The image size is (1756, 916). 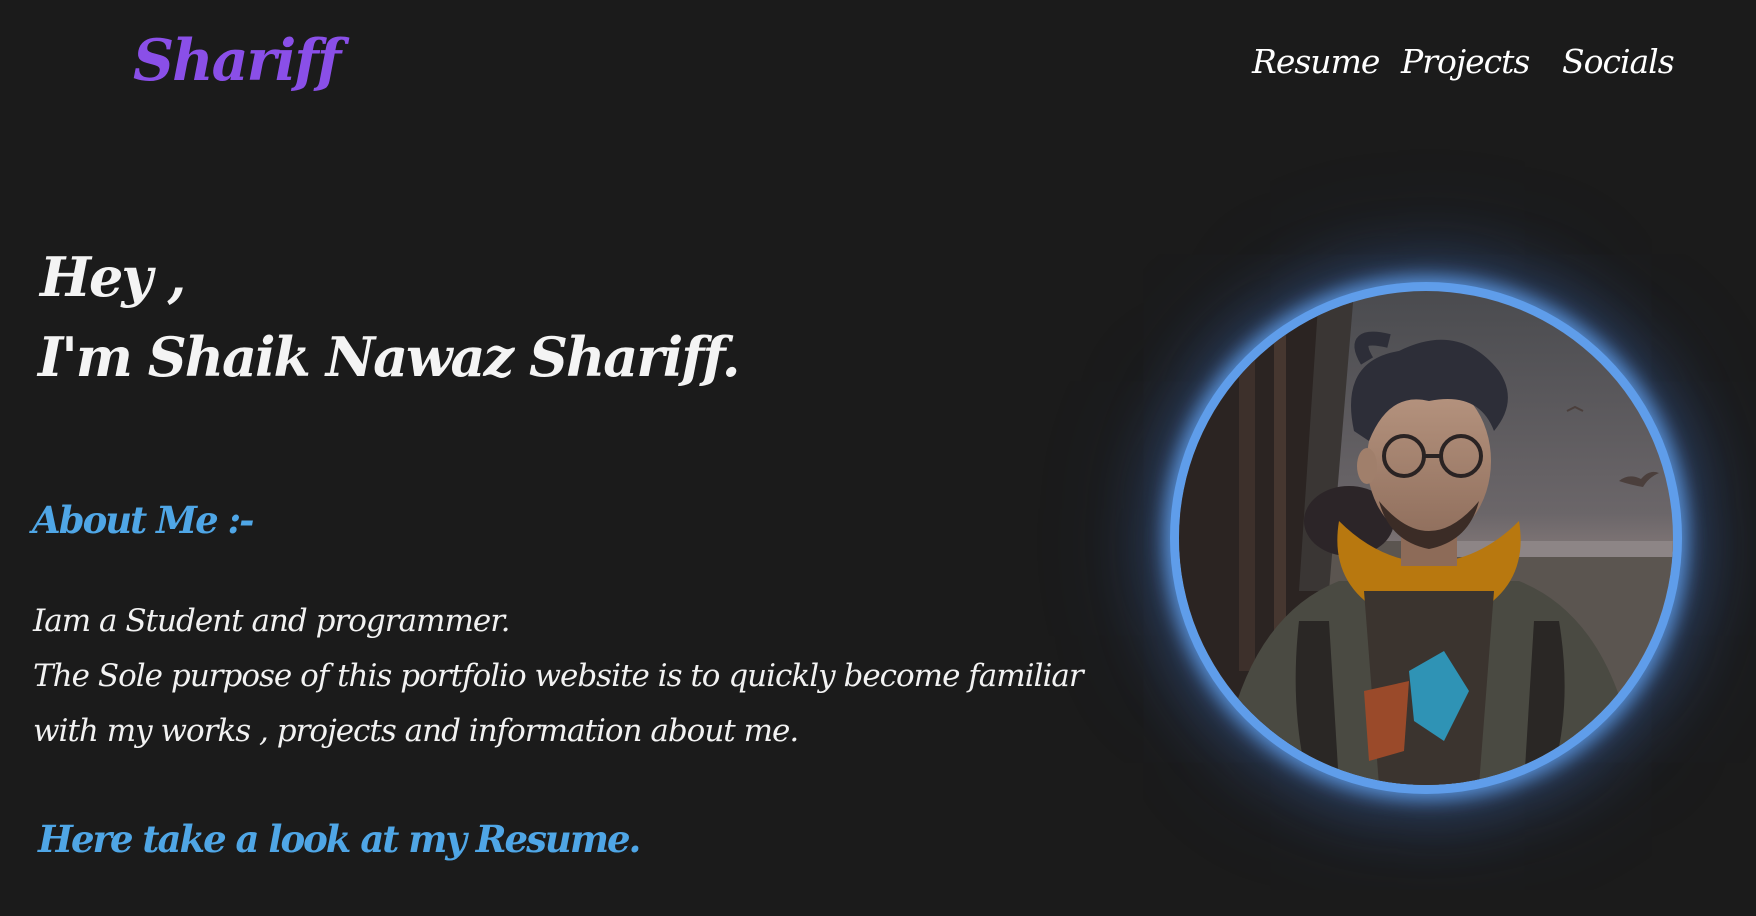 What do you see at coordinates (389, 357) in the screenshot?
I see `hero-intro: I'm Shaik Nawaz Shariff.` at bounding box center [389, 357].